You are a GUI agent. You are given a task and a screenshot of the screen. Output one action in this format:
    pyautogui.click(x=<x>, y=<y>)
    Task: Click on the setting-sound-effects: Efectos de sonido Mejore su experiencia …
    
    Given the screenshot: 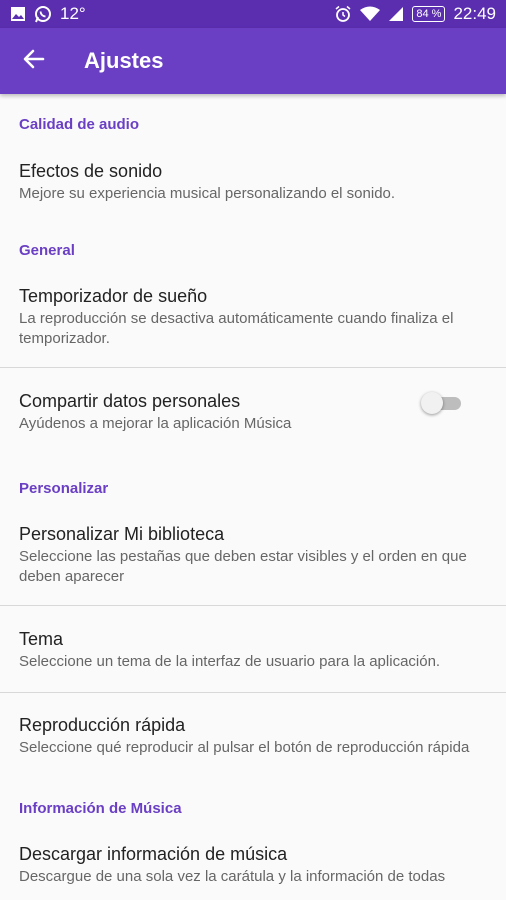 What is the action you would take?
    pyautogui.click(x=253, y=182)
    